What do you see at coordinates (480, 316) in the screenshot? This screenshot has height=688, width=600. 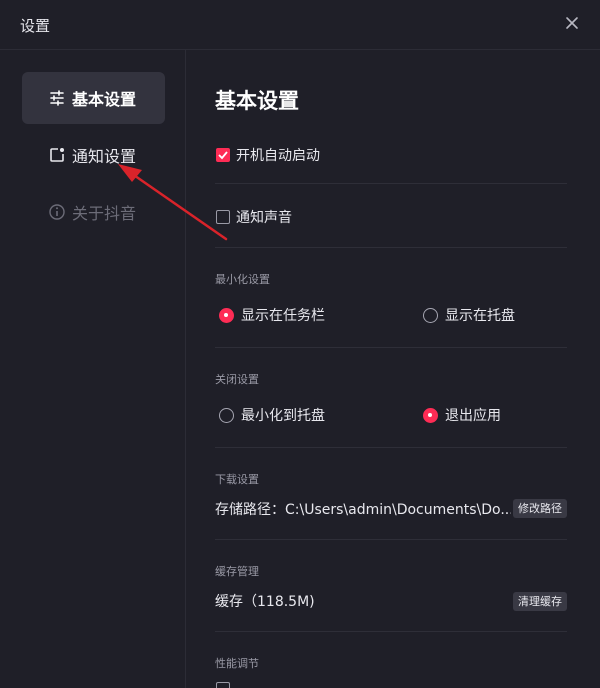 I see `radio-label: 显示在托盘` at bounding box center [480, 316].